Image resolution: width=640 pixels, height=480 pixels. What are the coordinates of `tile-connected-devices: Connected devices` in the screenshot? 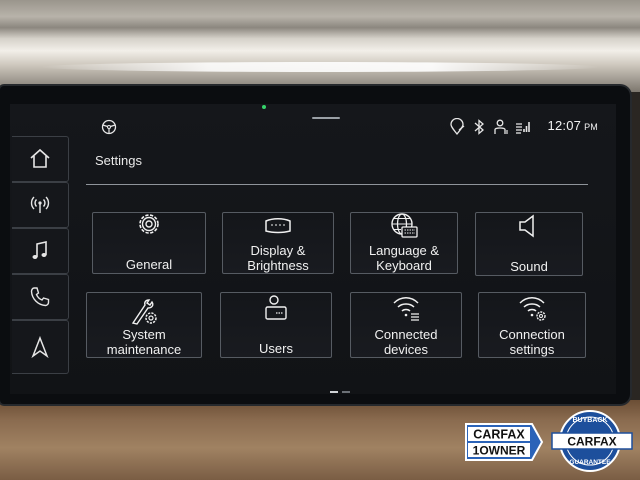 It's located at (406, 325).